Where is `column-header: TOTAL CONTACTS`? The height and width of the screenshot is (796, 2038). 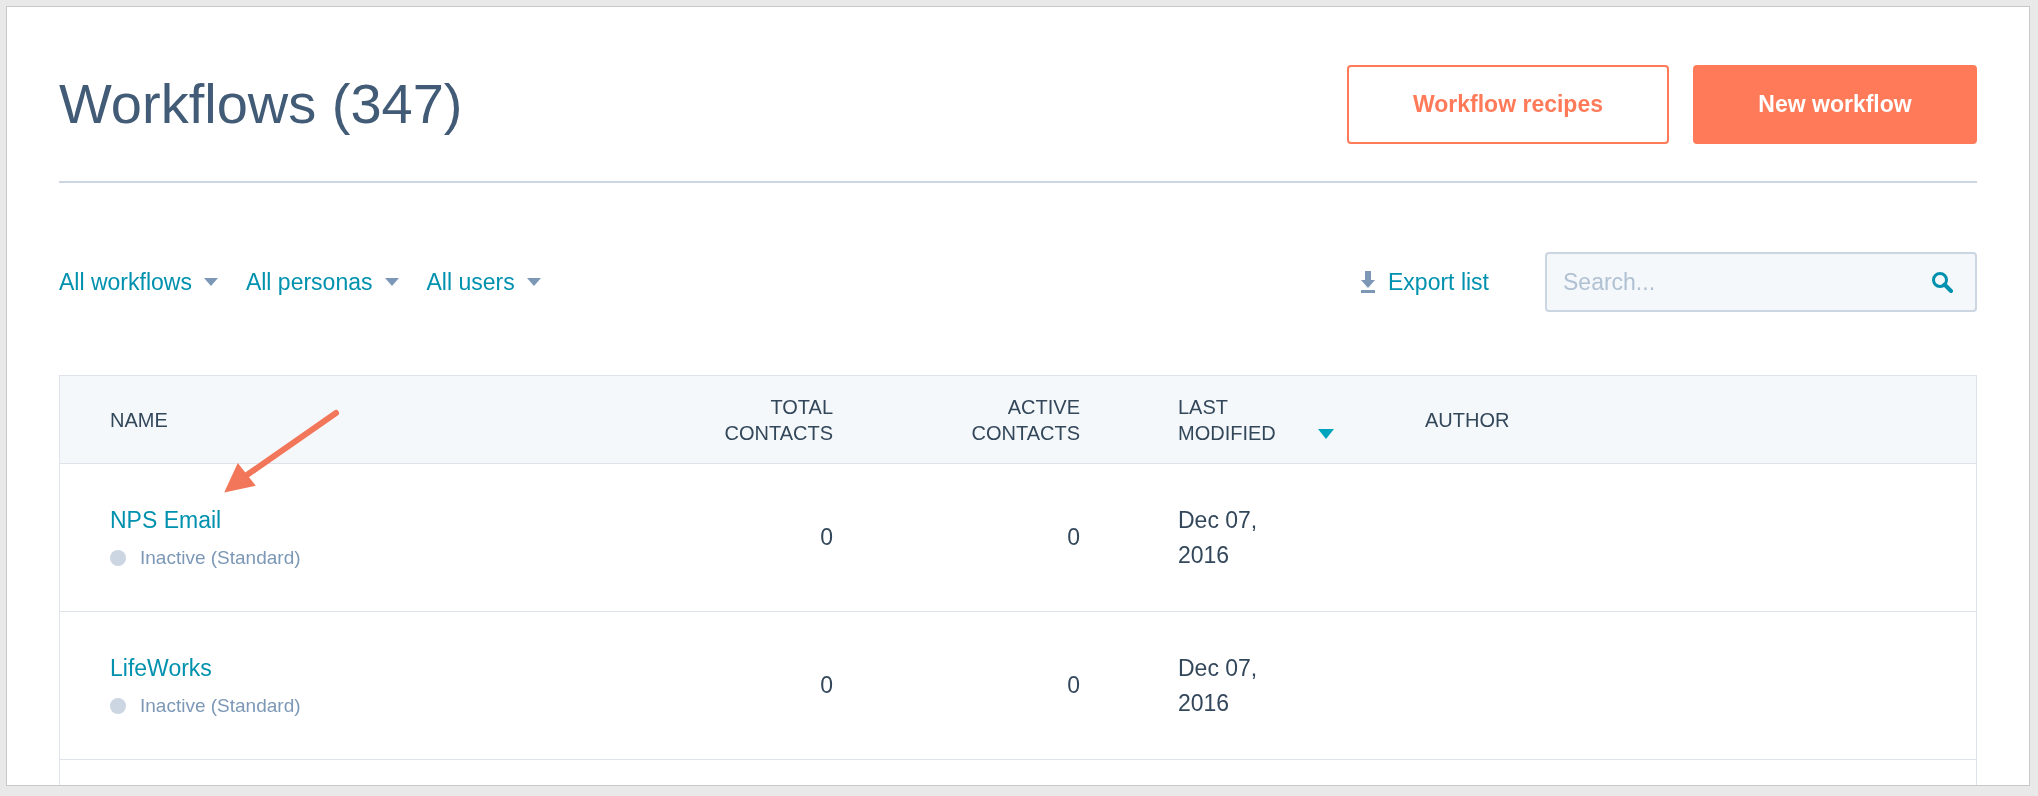 column-header: TOTAL CONTACTS is located at coordinates (766, 419).